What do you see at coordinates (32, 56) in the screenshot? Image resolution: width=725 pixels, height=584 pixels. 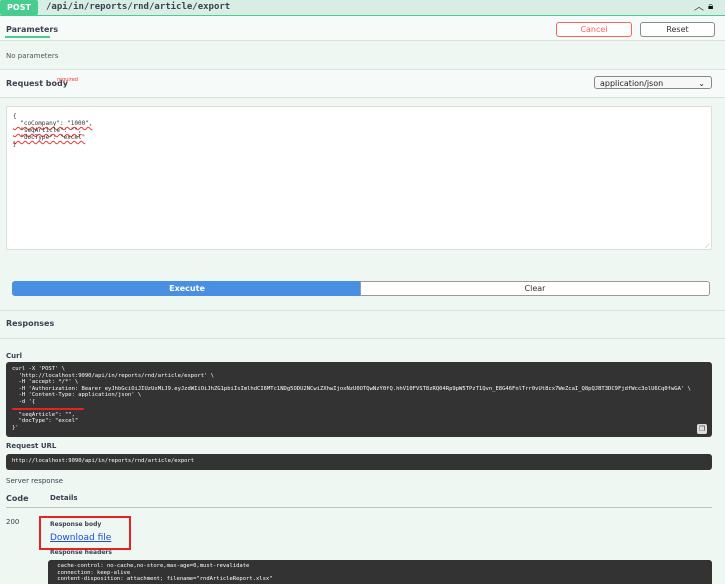 I see `no-parameters-text: No parameters` at bounding box center [32, 56].